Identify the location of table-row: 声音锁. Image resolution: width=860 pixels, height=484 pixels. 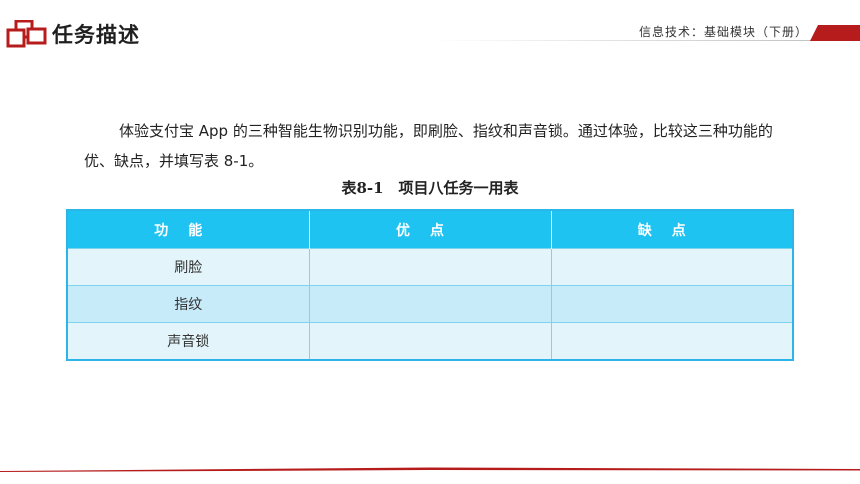
(430, 341).